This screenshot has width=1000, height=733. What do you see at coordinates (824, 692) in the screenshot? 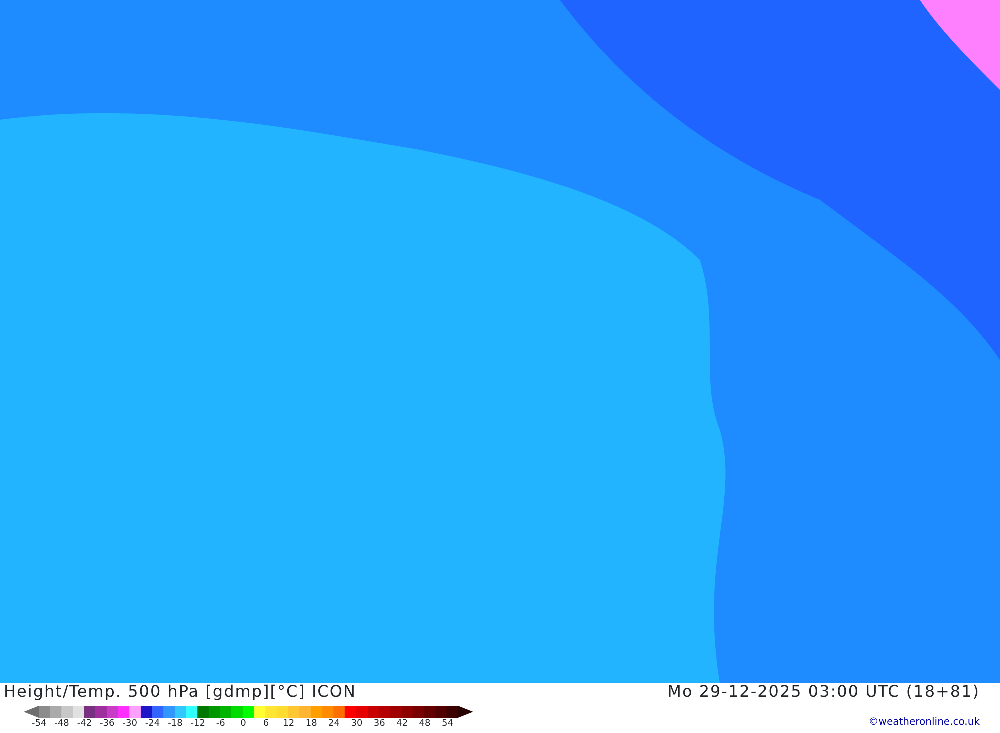
I see `valid-time: Mo 29-12-2025 03:00 UTC (18+81)` at bounding box center [824, 692].